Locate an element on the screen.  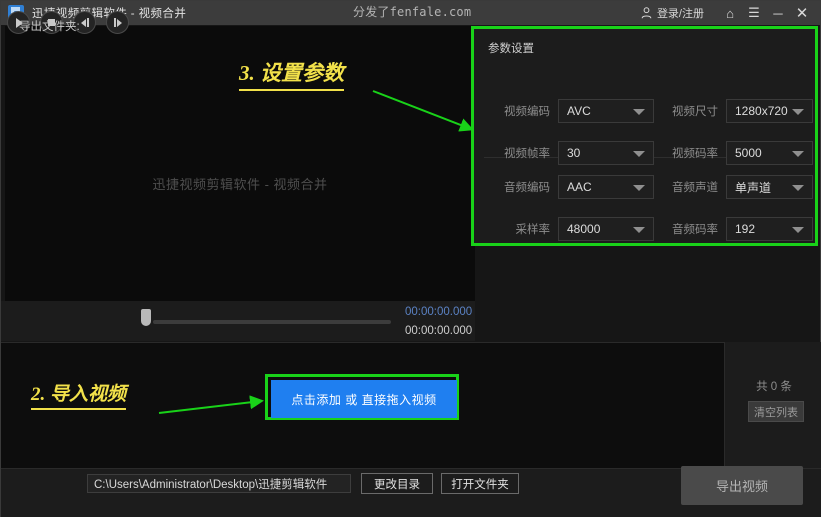
audio-codec-value: AAC is located at coordinates (579, 187).